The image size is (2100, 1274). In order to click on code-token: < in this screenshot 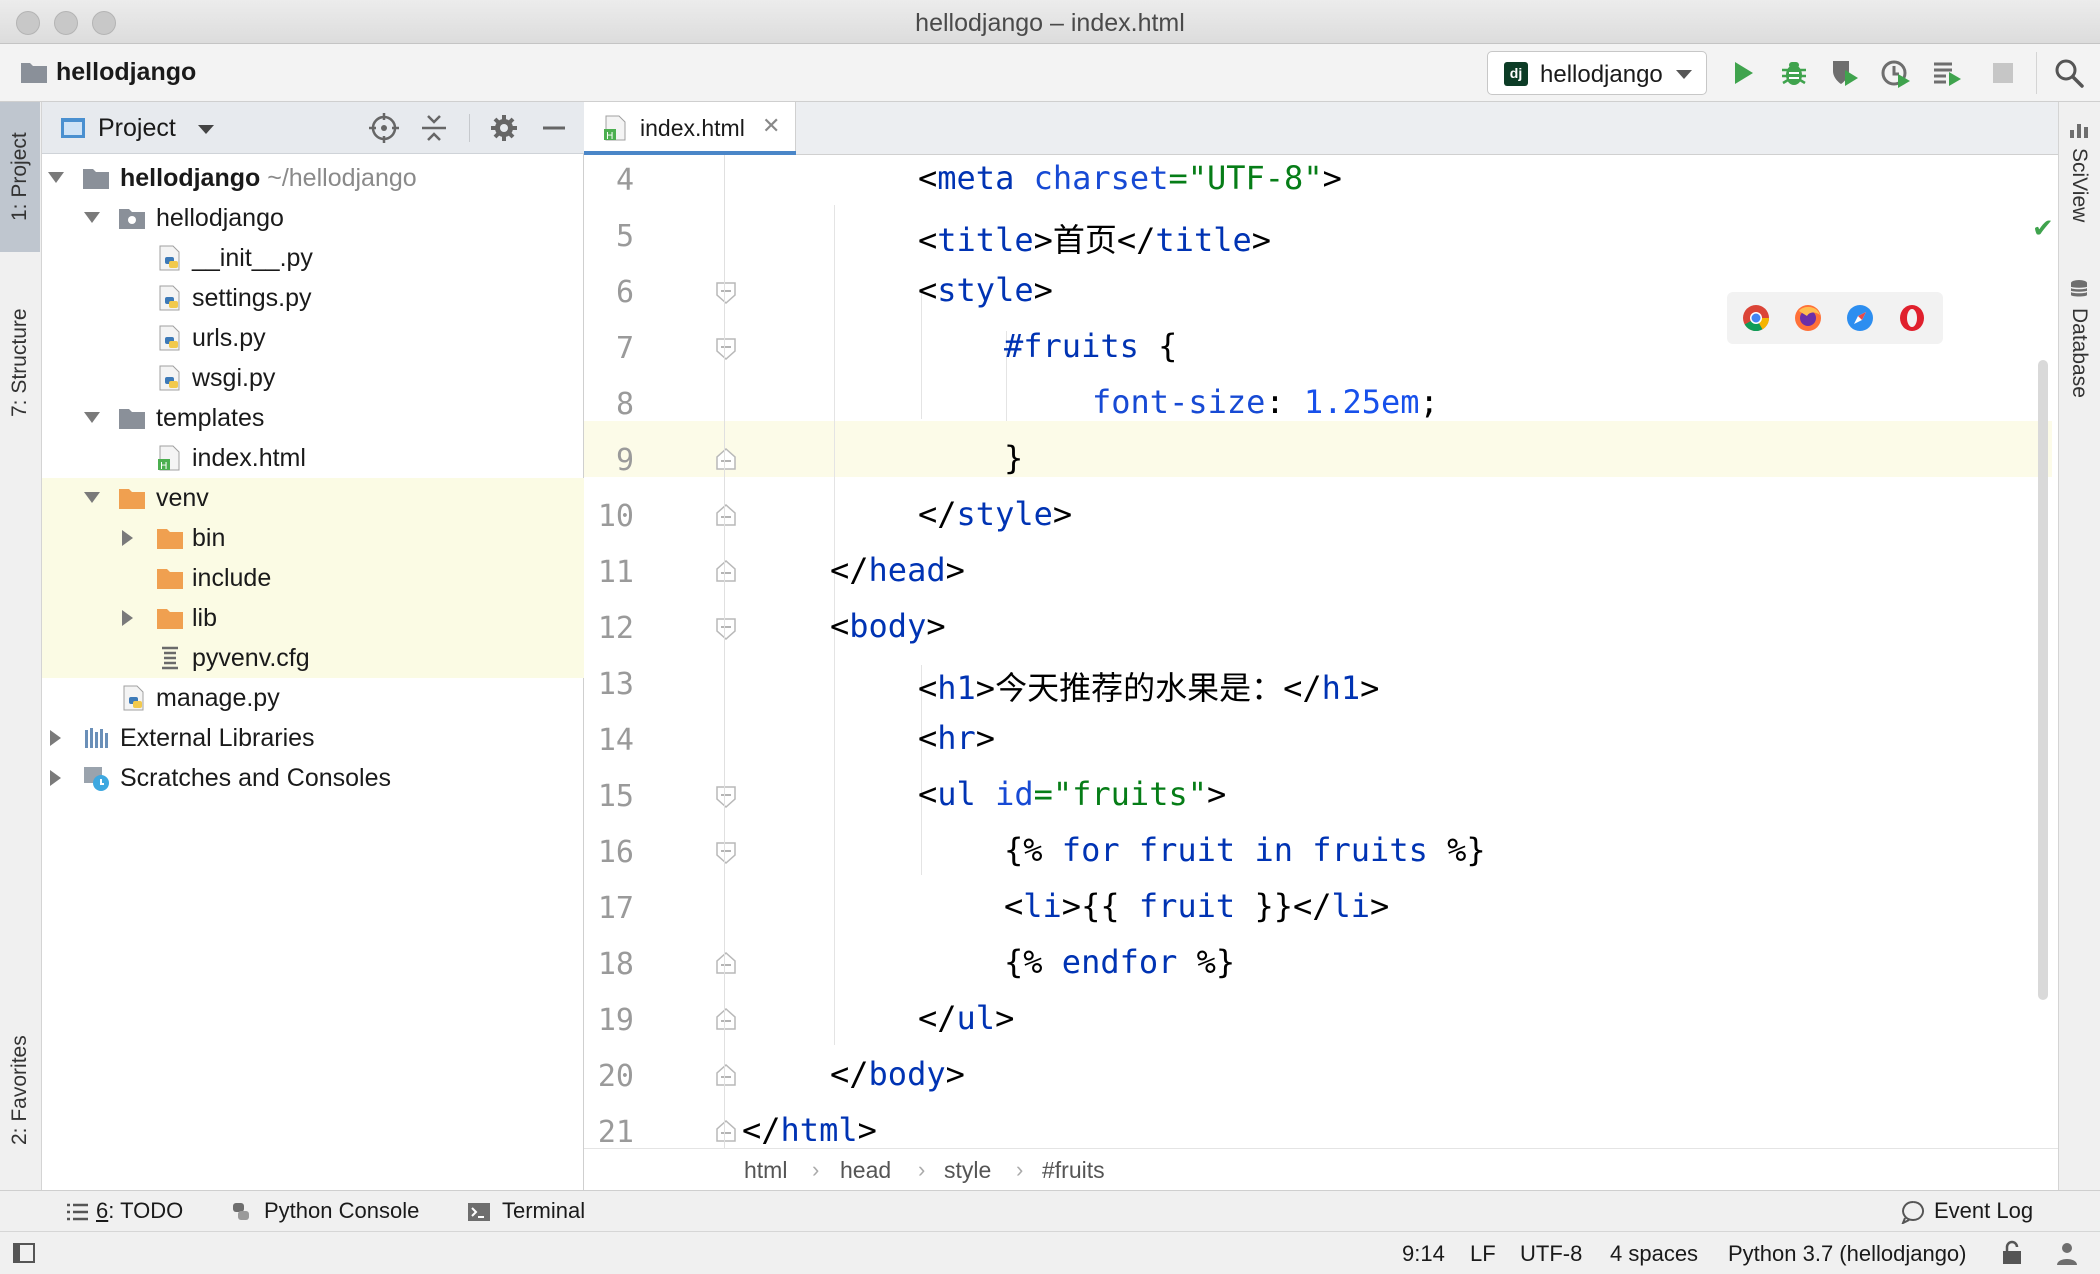, I will do `click(928, 688)`.